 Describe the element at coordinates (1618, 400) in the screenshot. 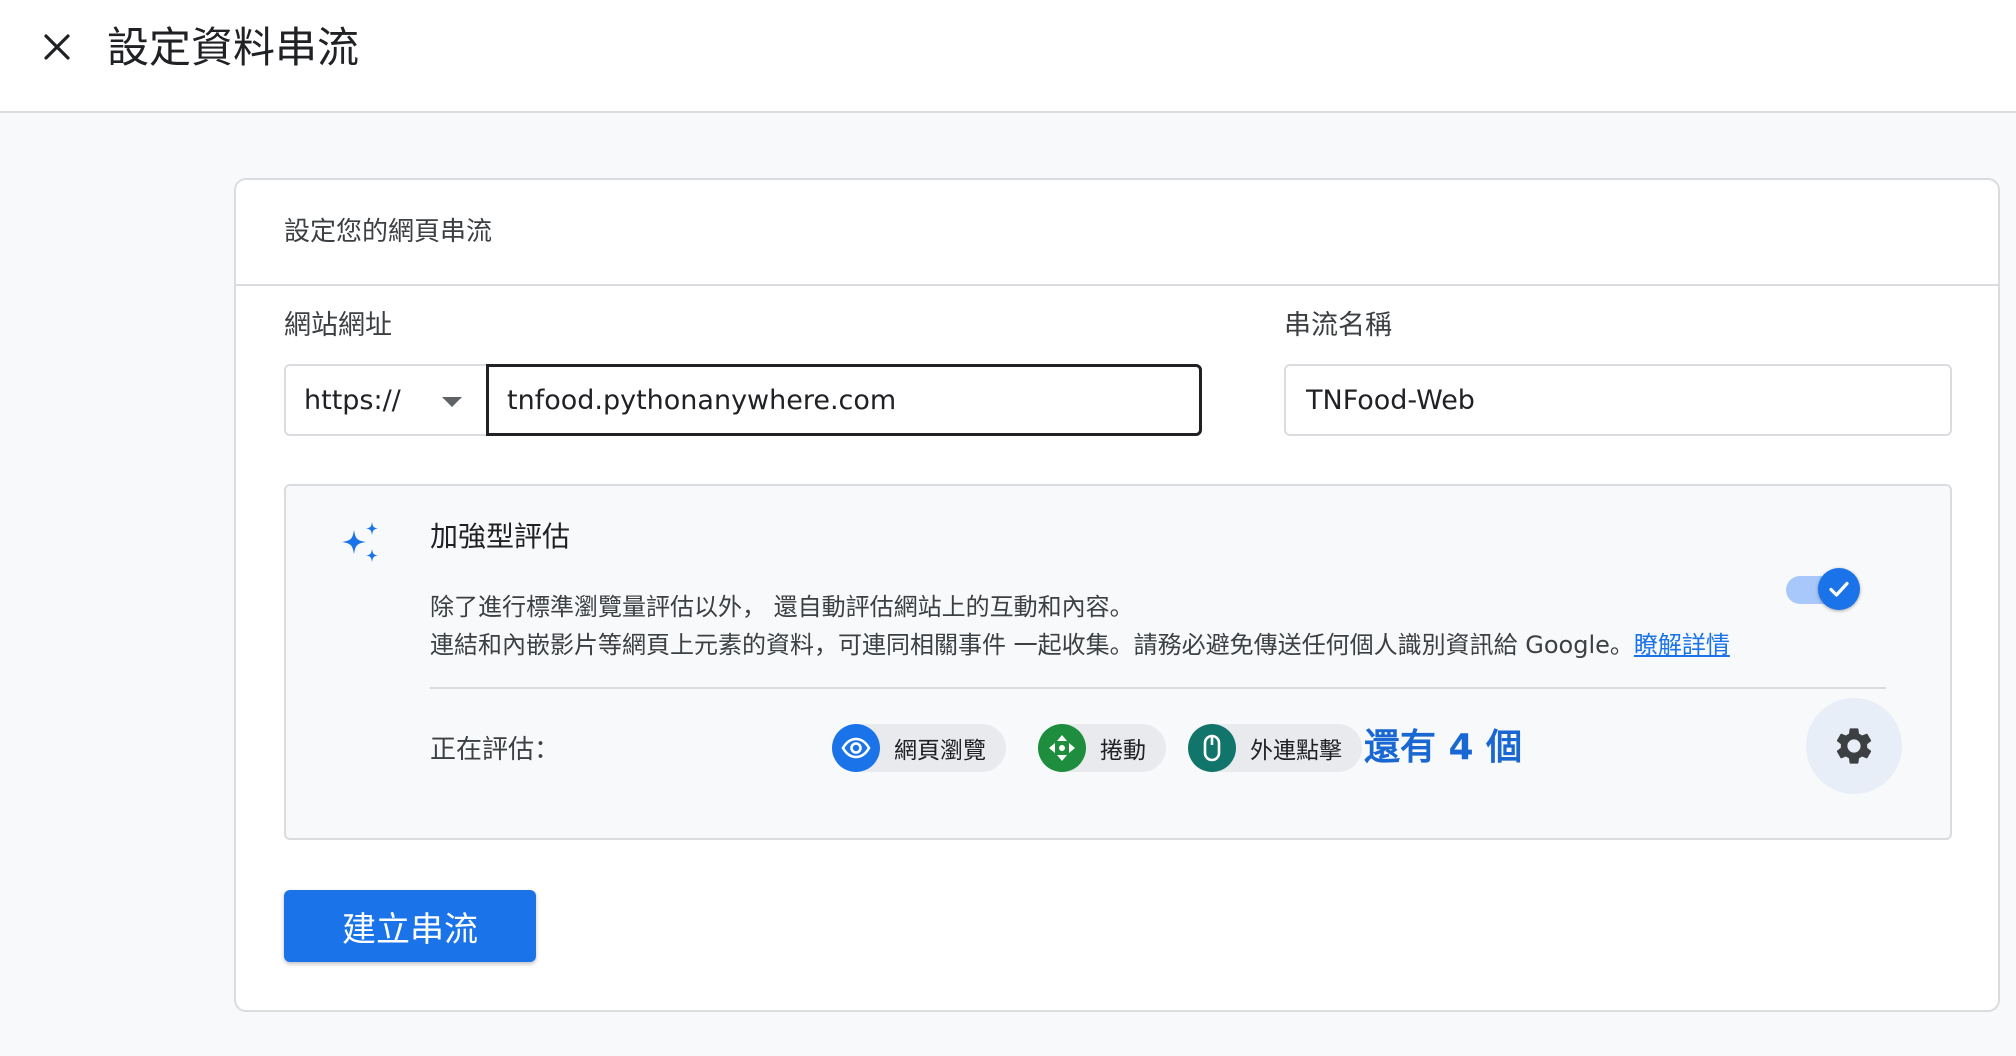

I see `stream-name-input` at that location.